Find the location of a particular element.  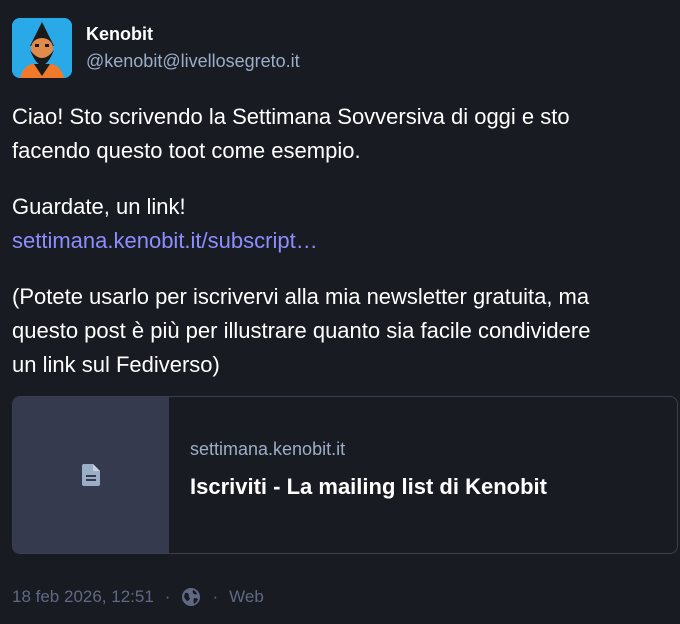

card-title: Iscriviti - La mailing list di Kenobit is located at coordinates (368, 487).